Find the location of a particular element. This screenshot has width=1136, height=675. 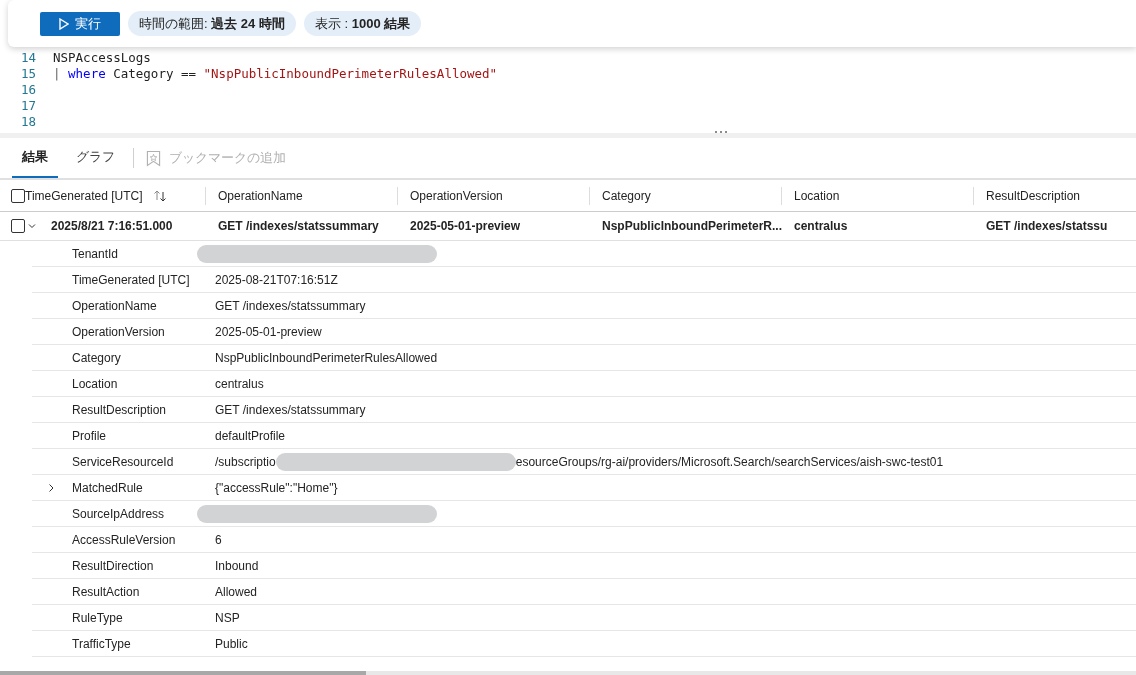

select-all-checkbox is located at coordinates (18, 195).